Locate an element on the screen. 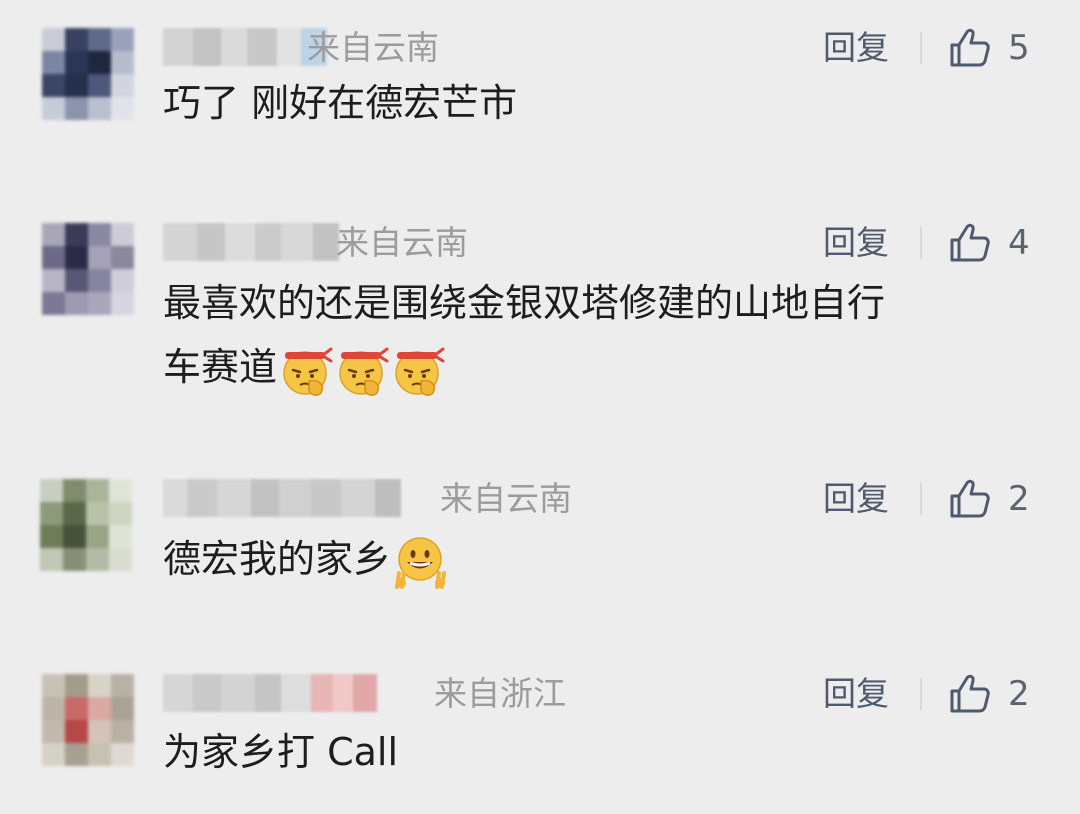  comment-text-line: 最喜欢的还是围绕金银双塔修建的山地自行 is located at coordinates (524, 303).